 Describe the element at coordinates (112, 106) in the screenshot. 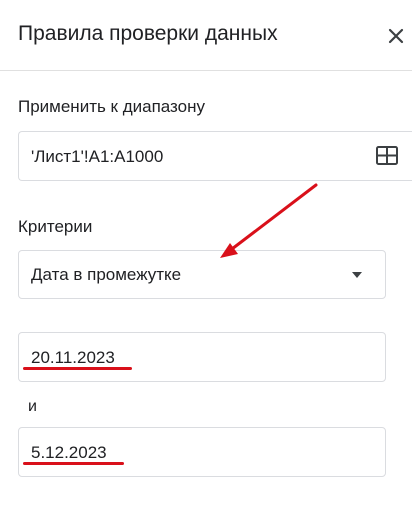

I see `range-label: Применить к диапазону` at that location.